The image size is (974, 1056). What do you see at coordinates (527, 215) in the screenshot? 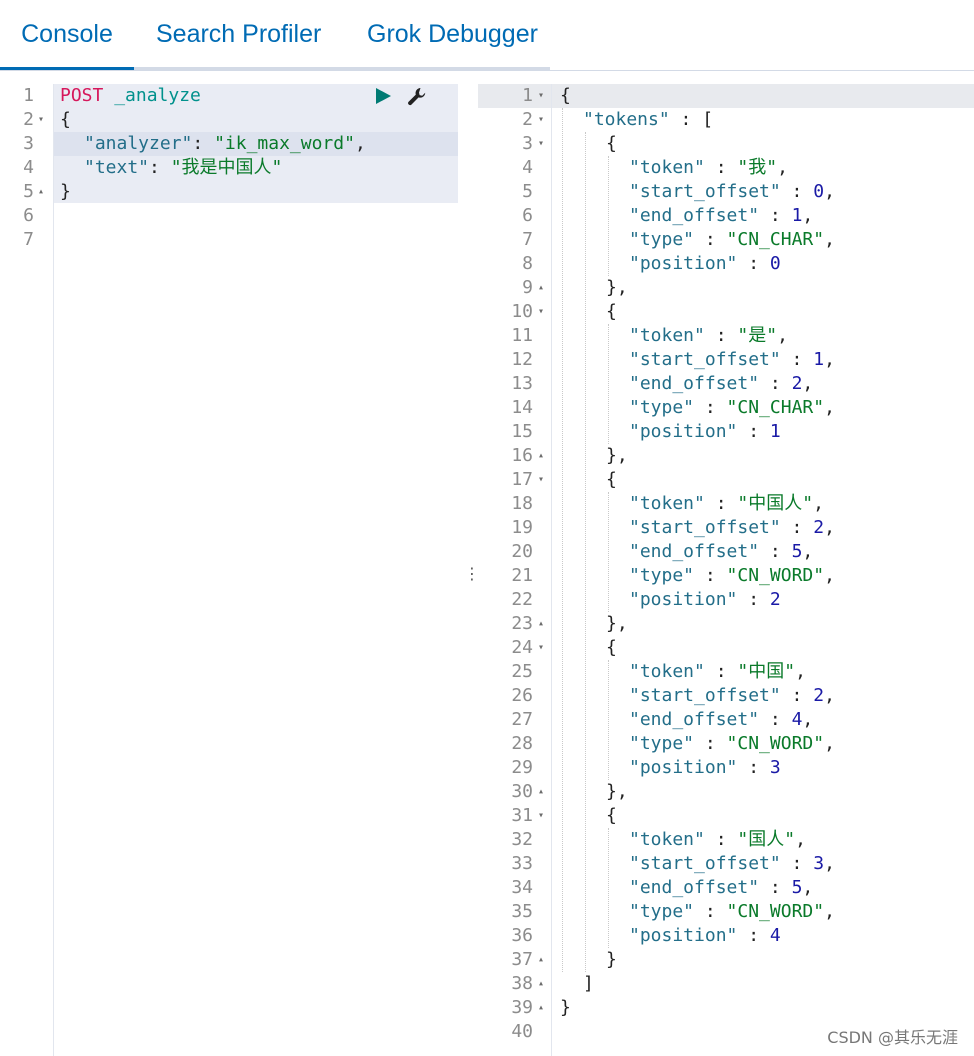
I see `response-line-number: 6` at bounding box center [527, 215].